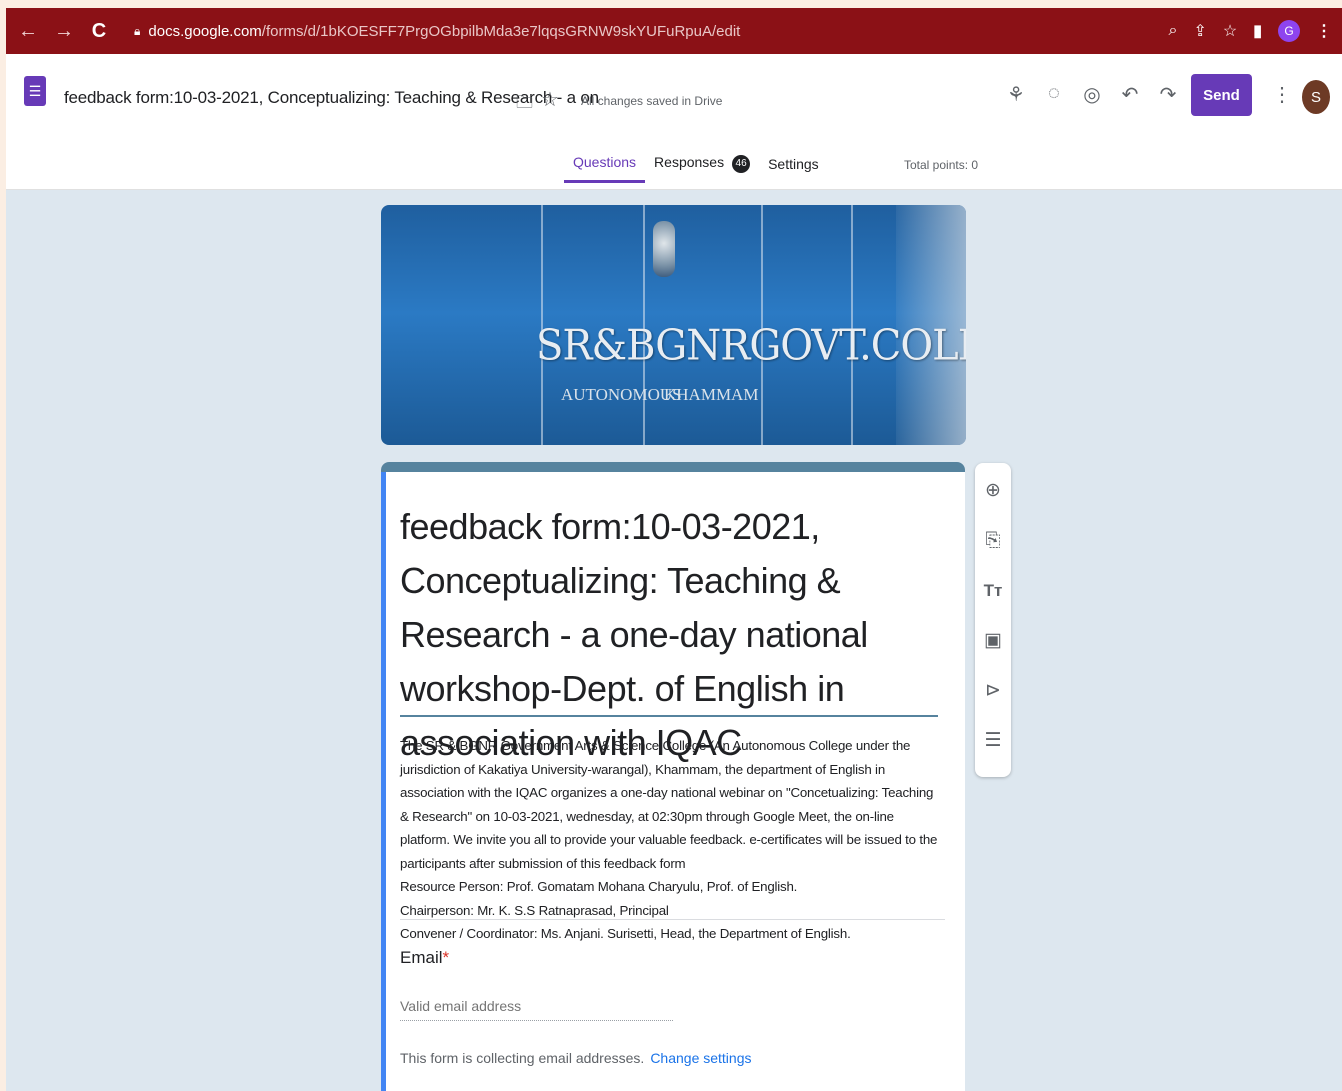 The width and height of the screenshot is (1342, 1091). Describe the element at coordinates (1016, 94) in the screenshot. I see `addons-icon: ⚘` at that location.